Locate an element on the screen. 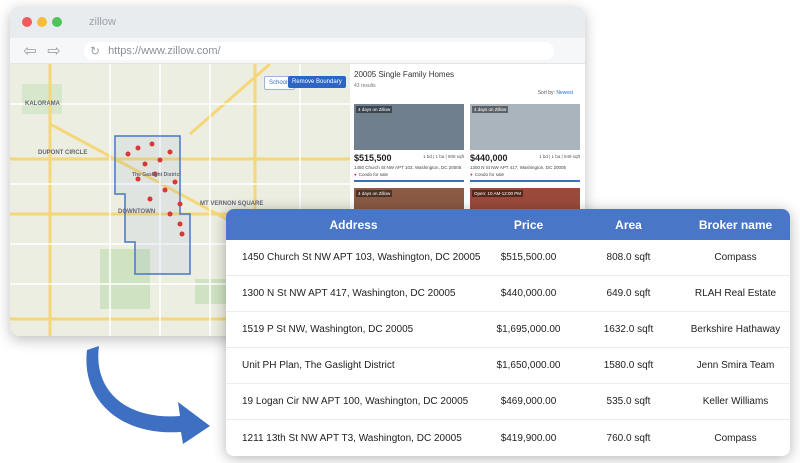 This screenshot has width=800, height=463. cell-broker: Keller Williams is located at coordinates (735, 401).